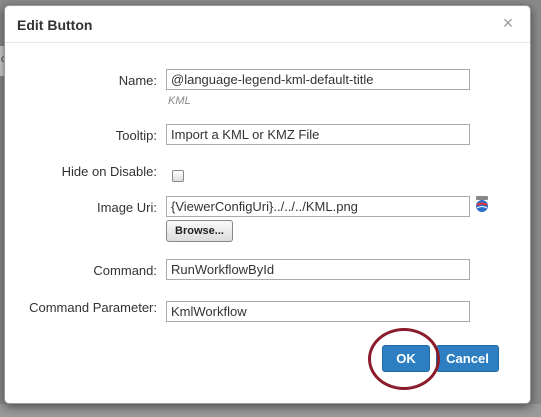 This screenshot has height=417, width=541. Describe the element at coordinates (137, 80) in the screenshot. I see `name-label: Name:` at that location.